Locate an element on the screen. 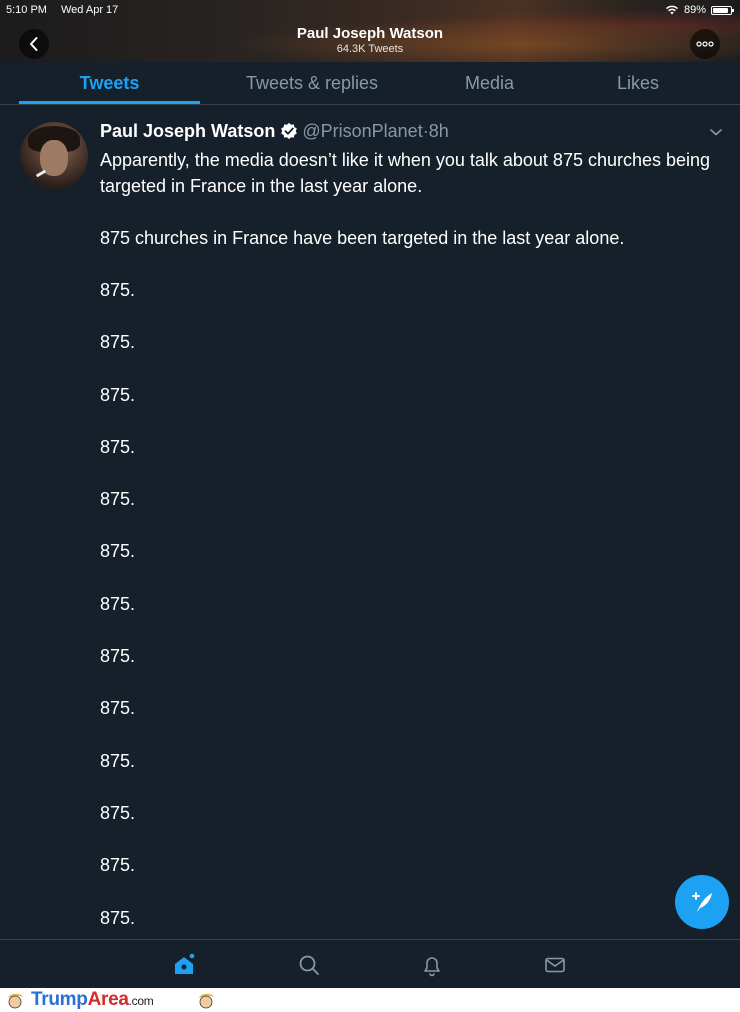 This screenshot has height=1012, width=740. battery-fill is located at coordinates (721, 10).